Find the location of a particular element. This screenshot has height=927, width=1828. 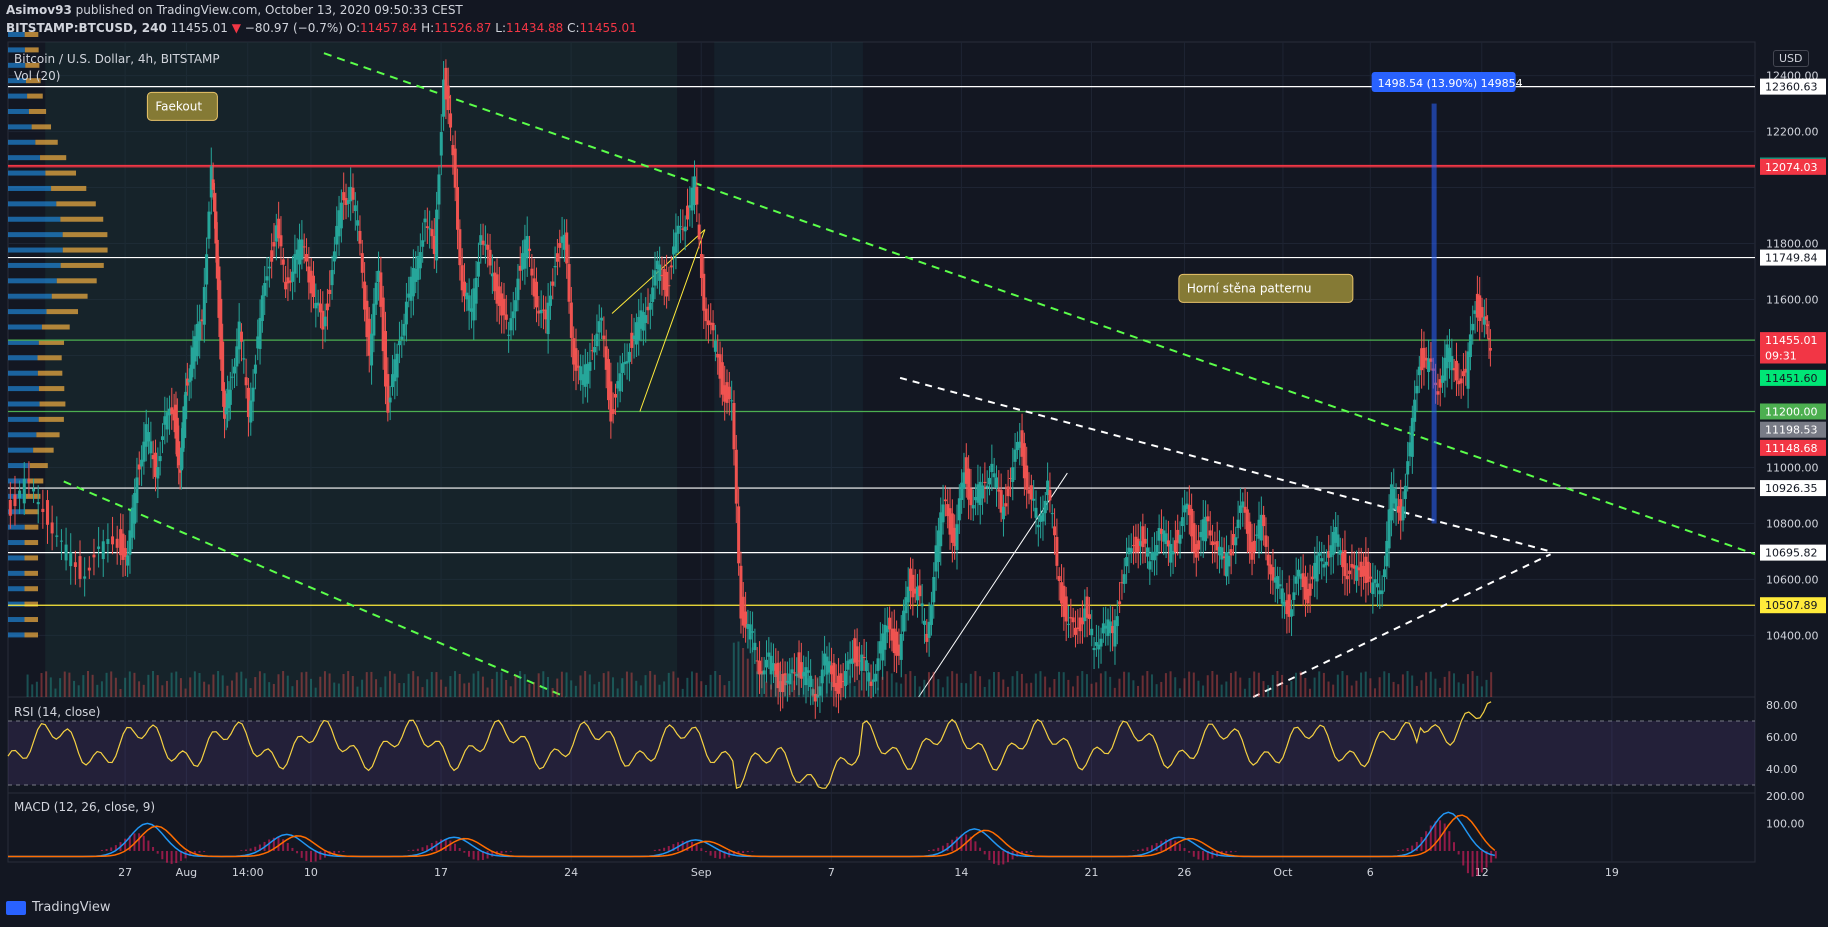

symbol: BITSTAMP:BTCUSD, 240 is located at coordinates (86, 28).